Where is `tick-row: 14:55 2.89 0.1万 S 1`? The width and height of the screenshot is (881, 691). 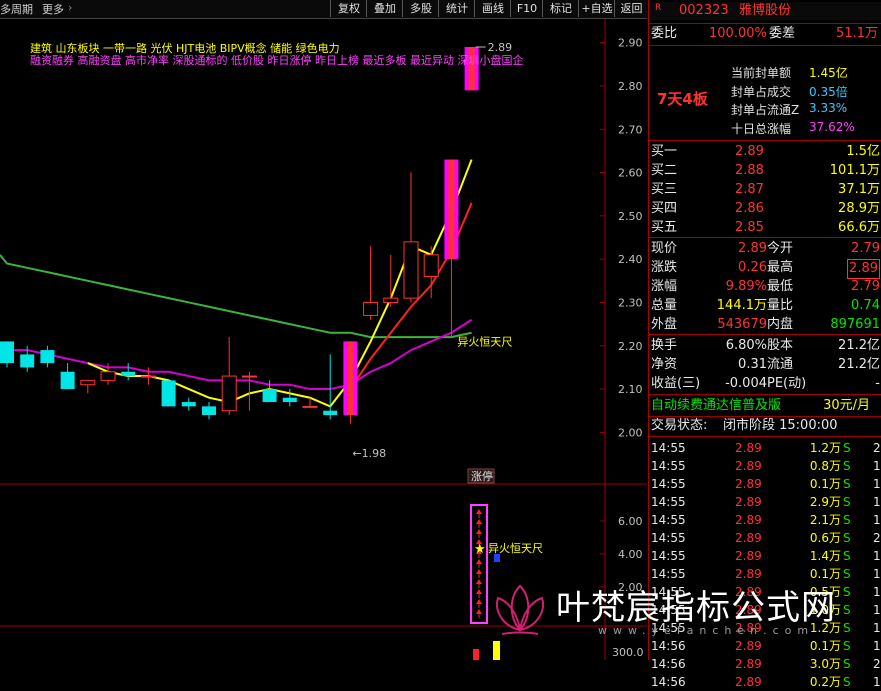
tick-row: 14:55 2.89 0.1万 S 1 is located at coordinates (765, 484).